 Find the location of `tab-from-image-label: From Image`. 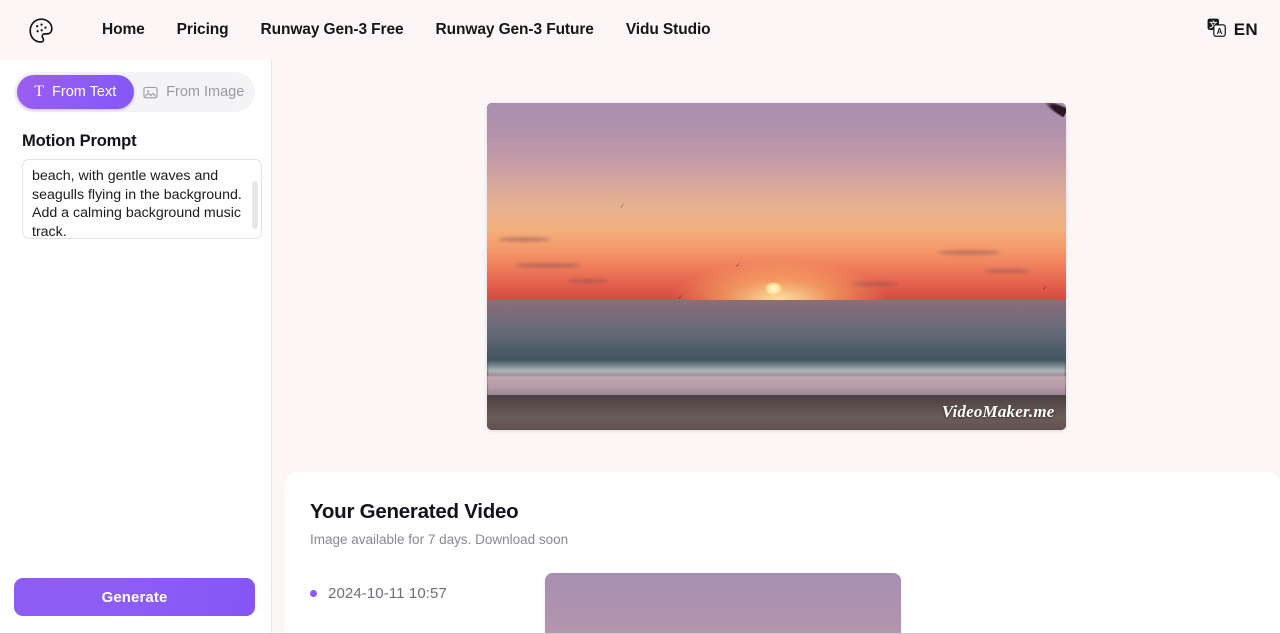

tab-from-image-label: From Image is located at coordinates (205, 92).